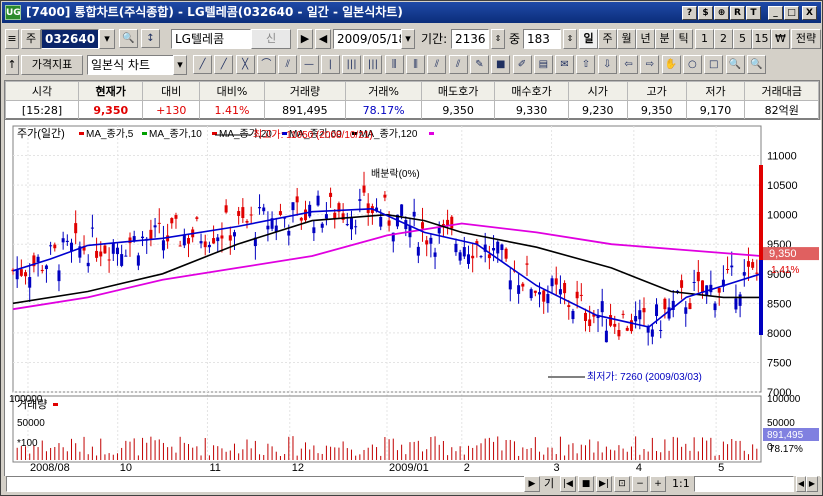  Describe the element at coordinates (568, 484) in the screenshot. I see `step-back-icon: |◀` at that location.